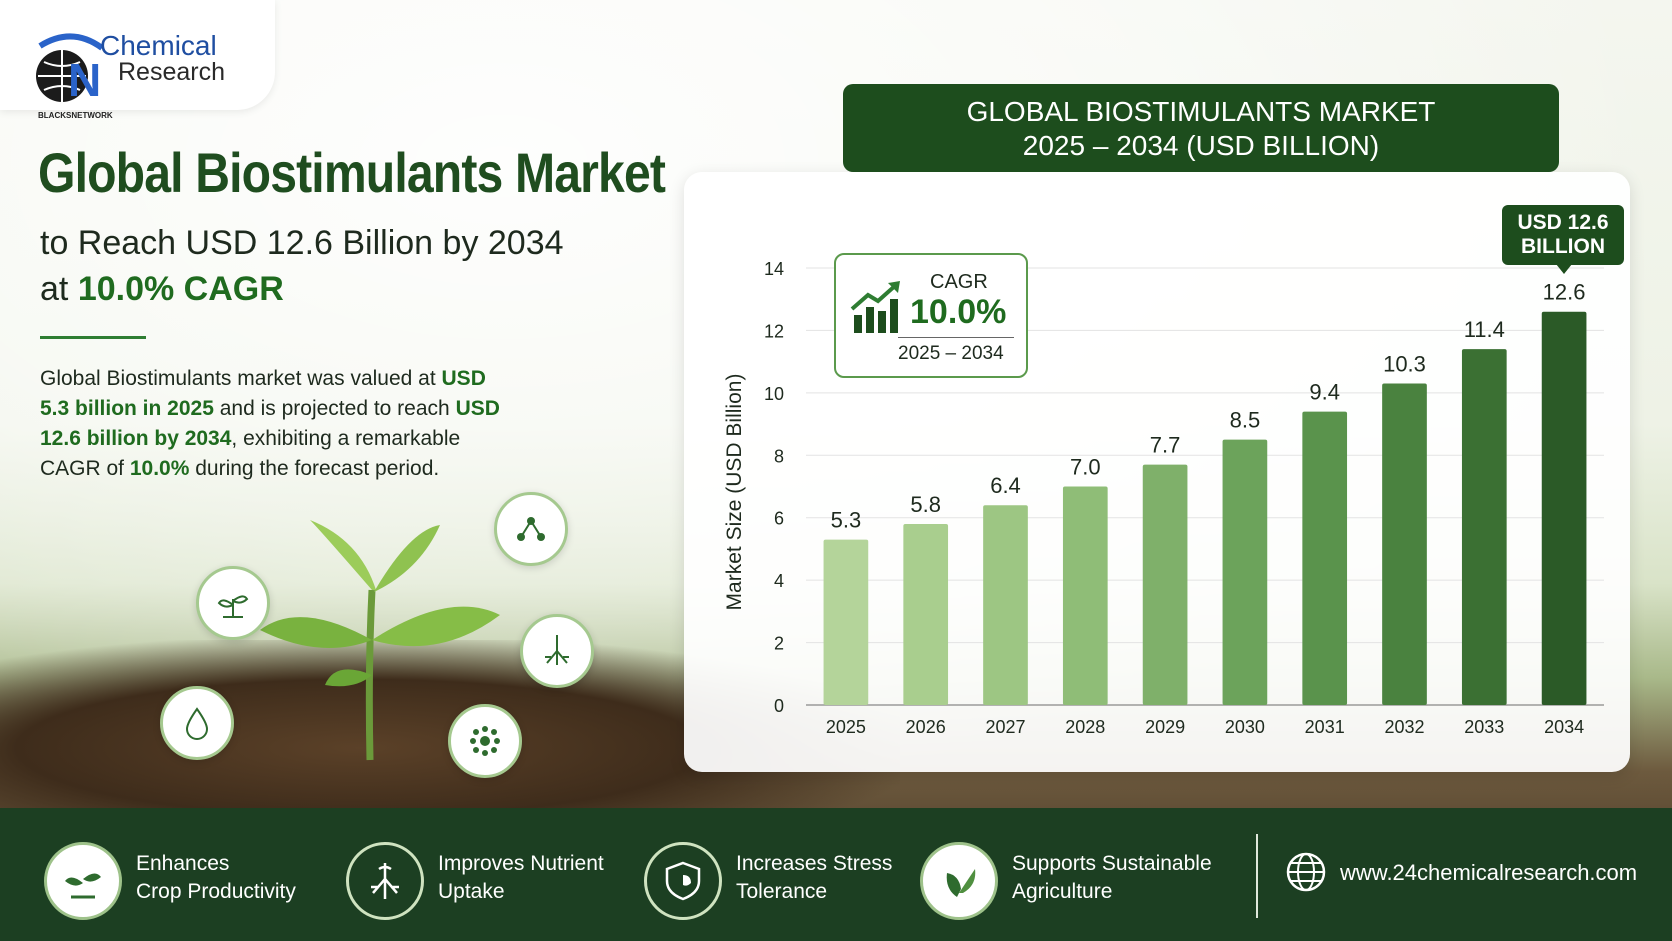 The width and height of the screenshot is (1672, 941). Describe the element at coordinates (779, 519) in the screenshot. I see `y-tick-label: 6` at that location.